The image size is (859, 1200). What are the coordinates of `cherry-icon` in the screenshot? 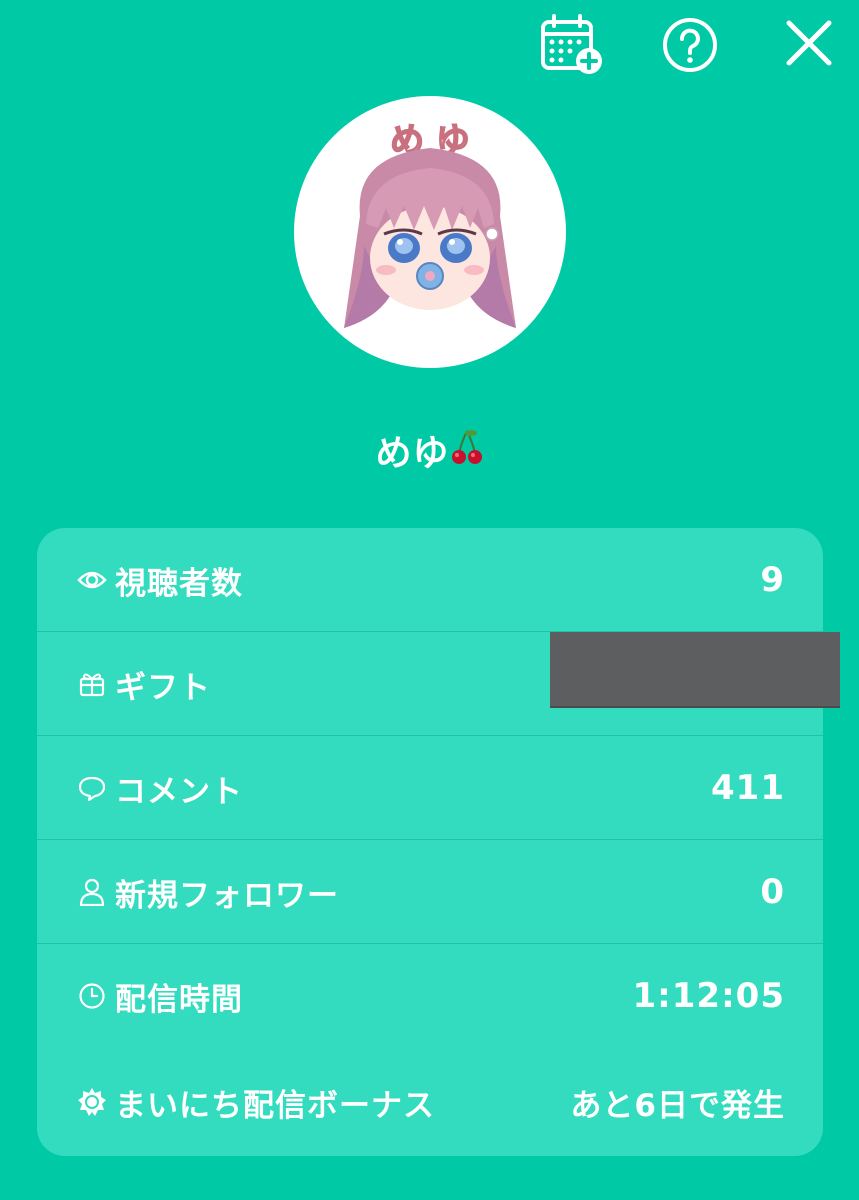 It's located at (466, 447).